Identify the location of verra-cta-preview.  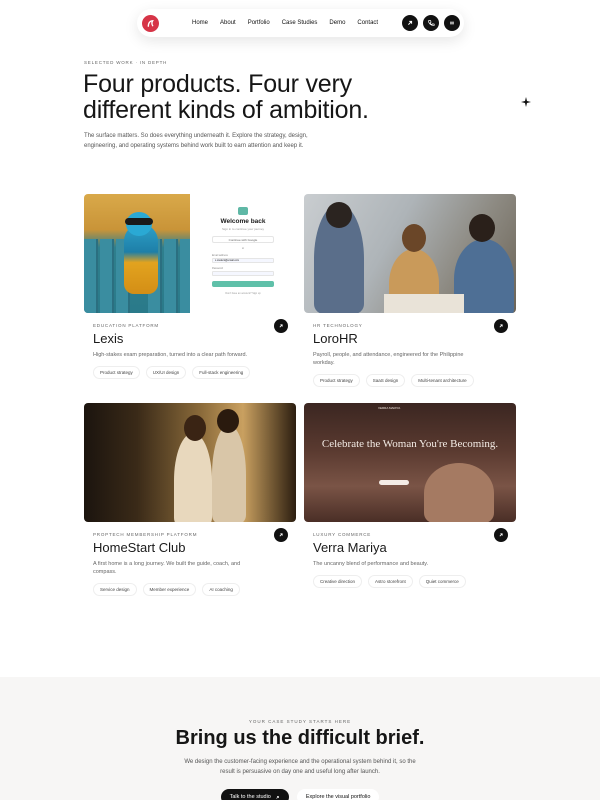
(394, 482).